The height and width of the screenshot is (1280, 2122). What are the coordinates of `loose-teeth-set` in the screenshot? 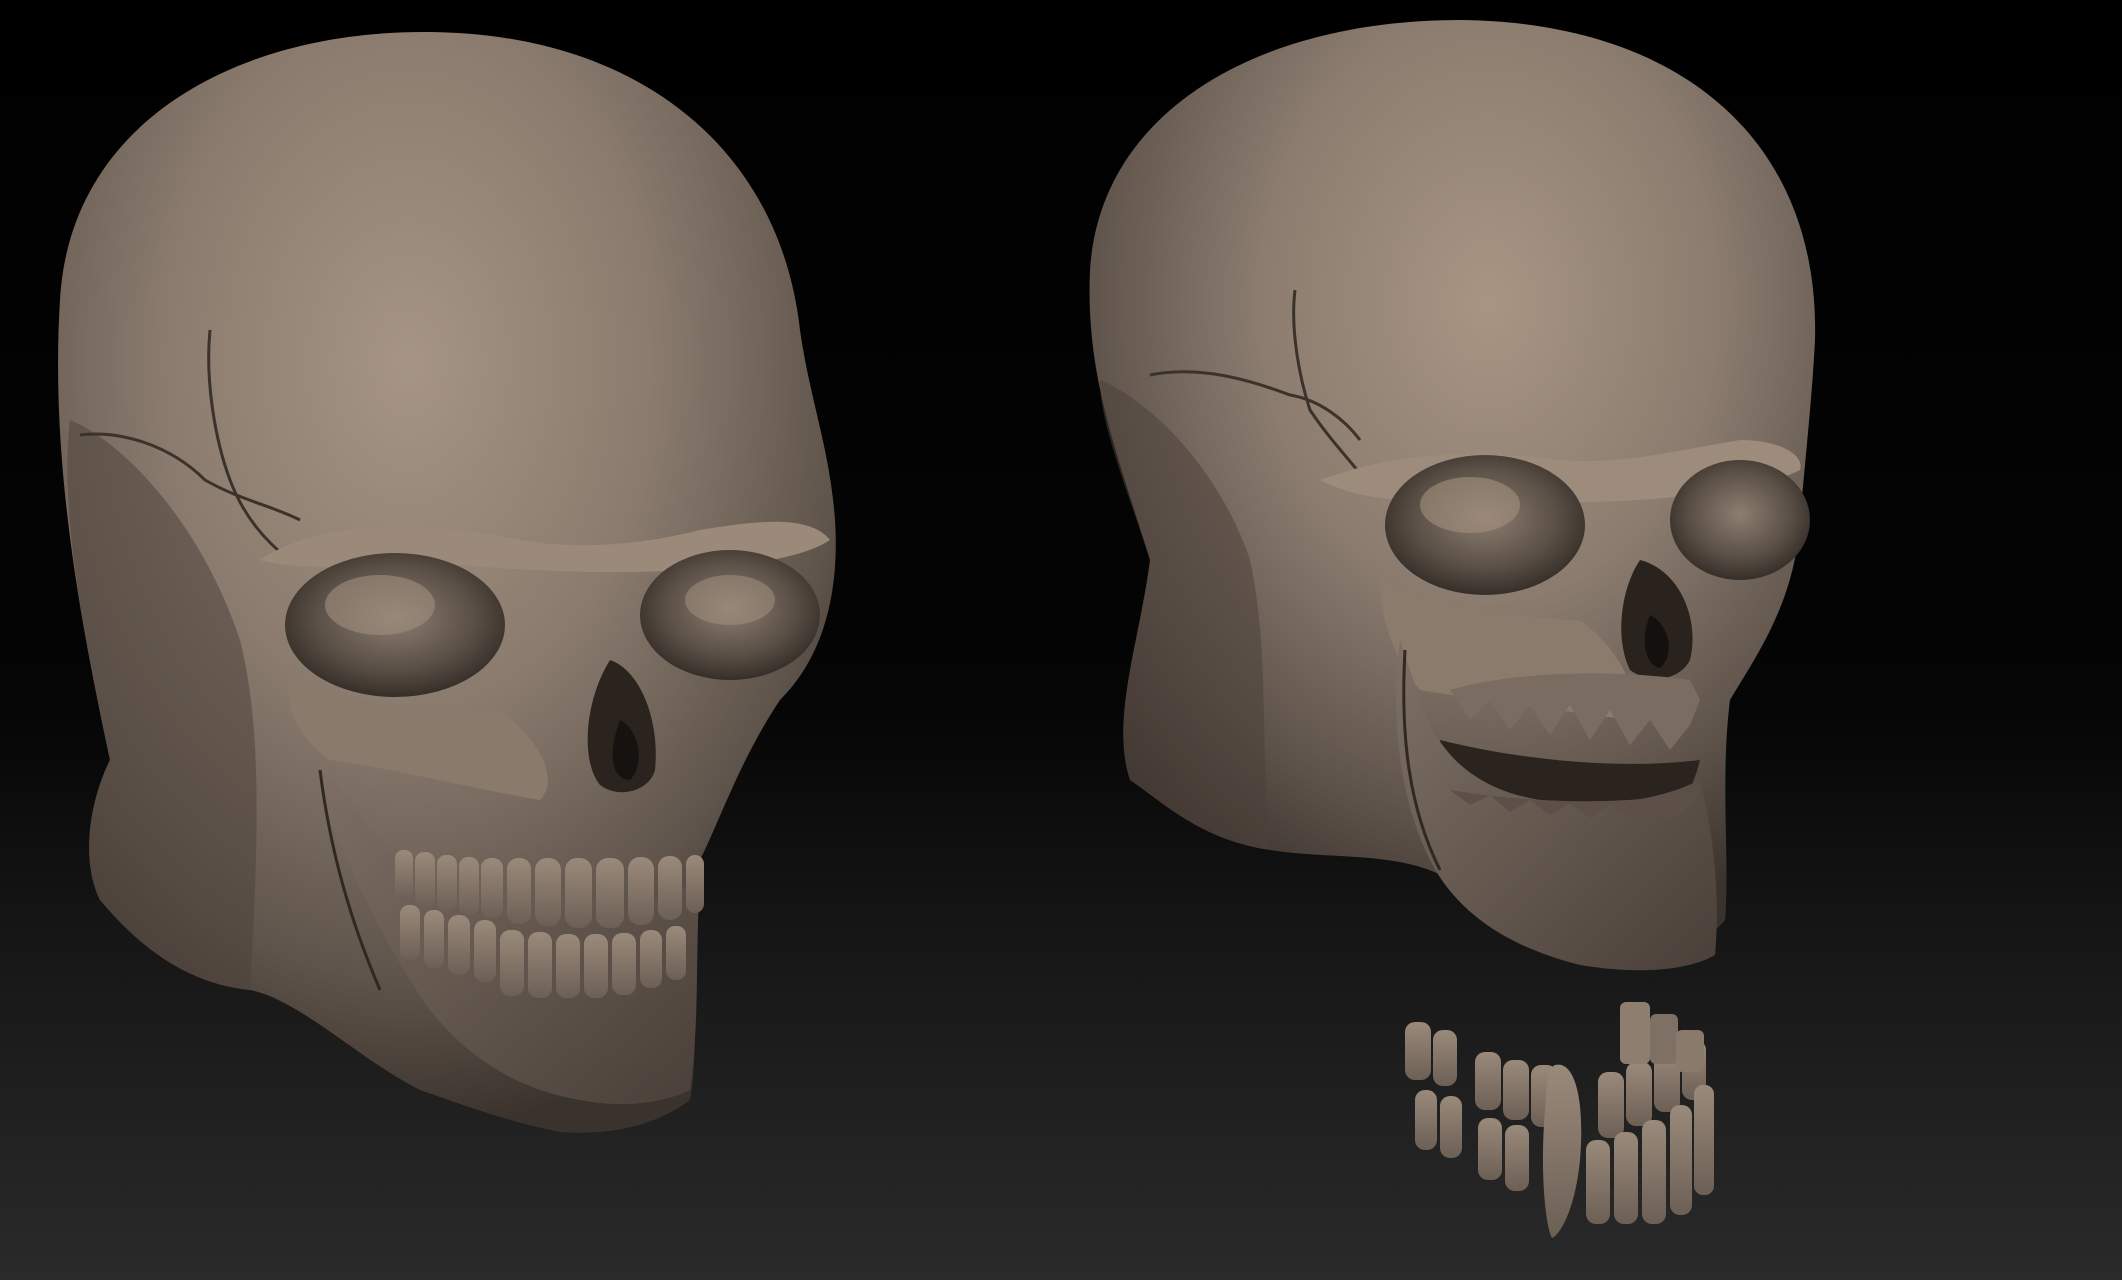 It's located at (1559, 1120).